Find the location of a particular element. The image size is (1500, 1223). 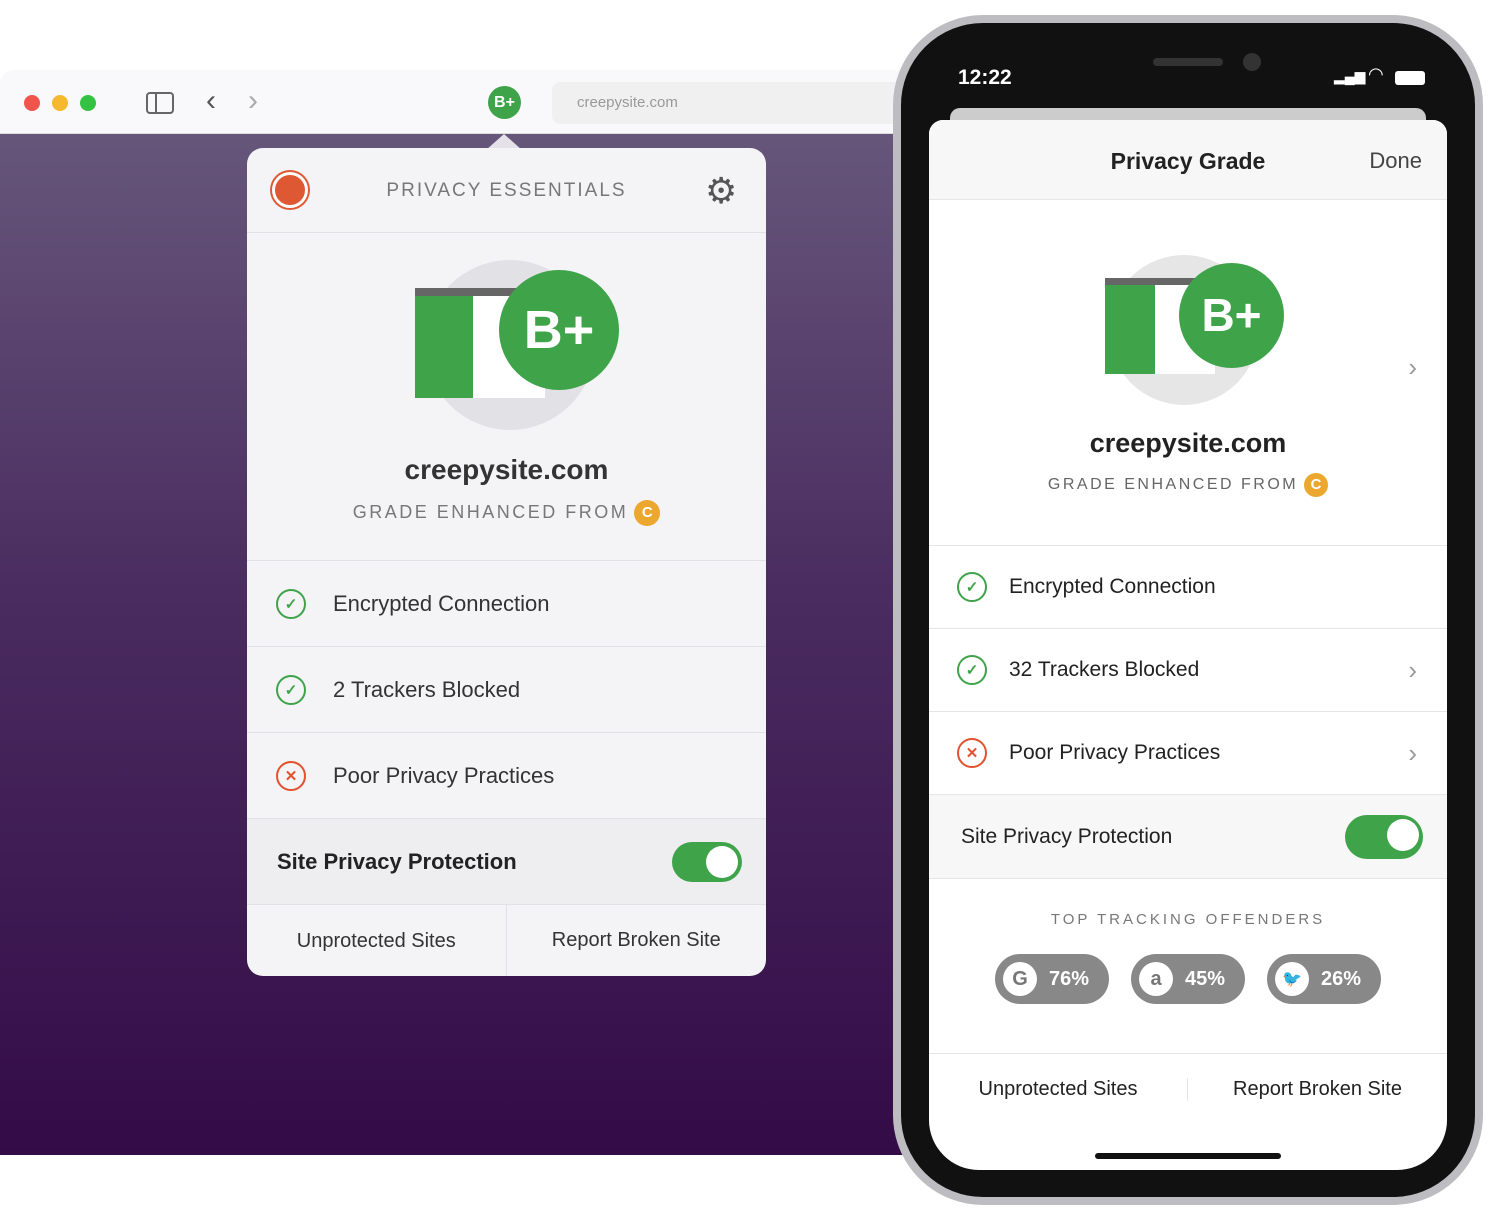

offenders-title: TOP TRACKING OFFENDERS is located at coordinates (1188, 919).